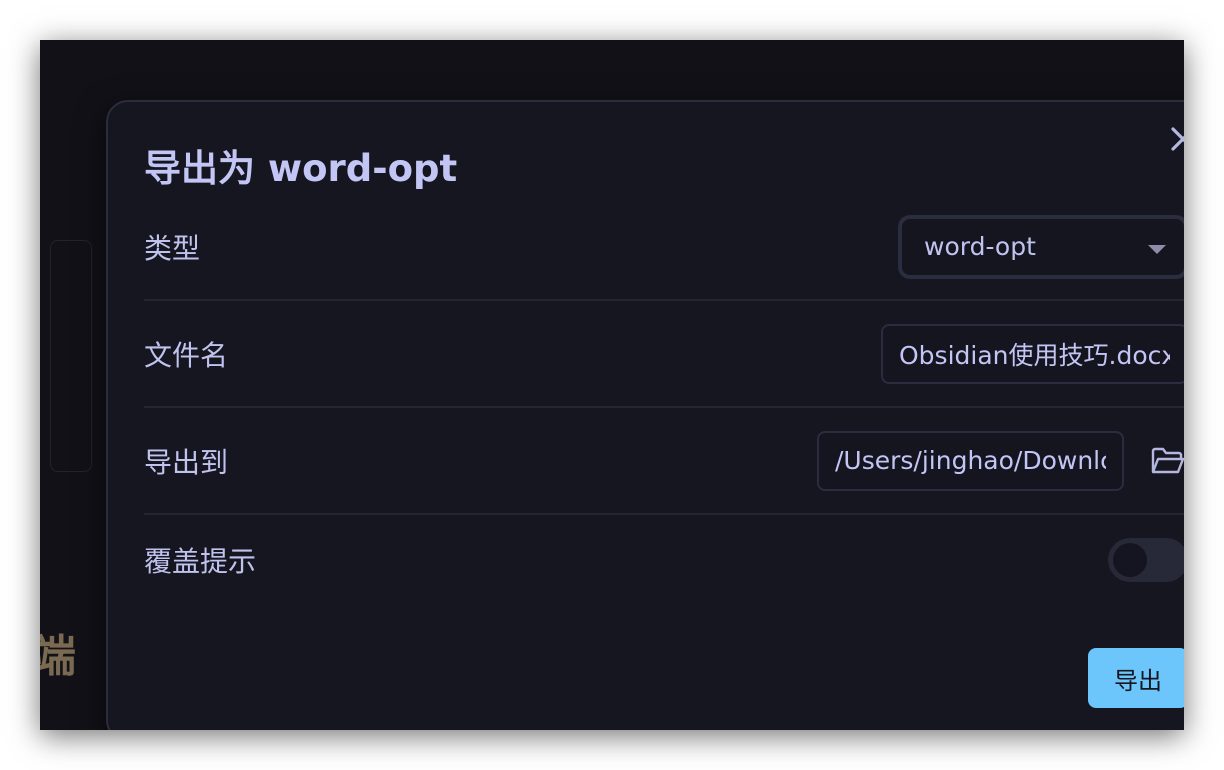 The width and height of the screenshot is (1224, 770). Describe the element at coordinates (71, 356) in the screenshot. I see `background-panel` at that location.